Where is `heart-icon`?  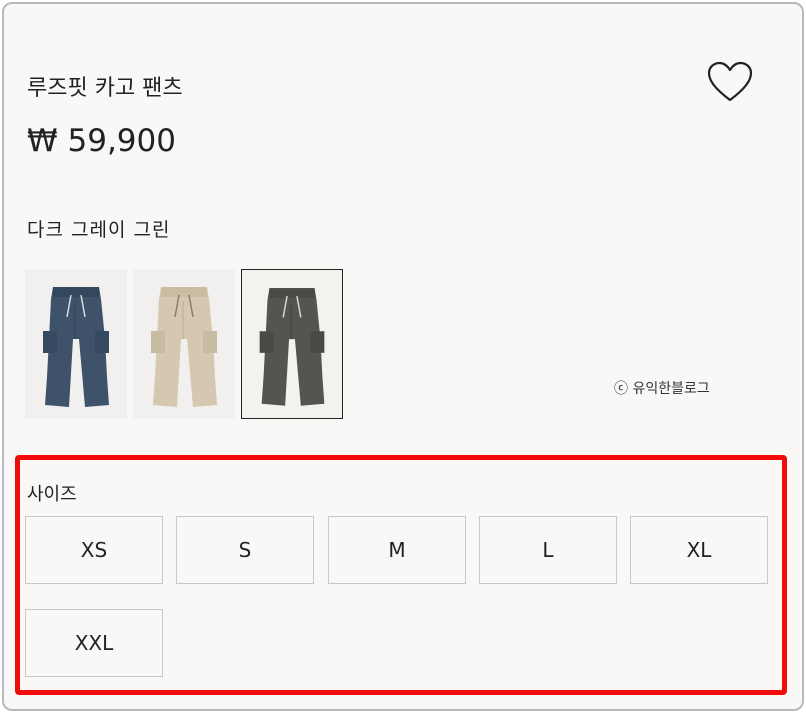 heart-icon is located at coordinates (730, 82).